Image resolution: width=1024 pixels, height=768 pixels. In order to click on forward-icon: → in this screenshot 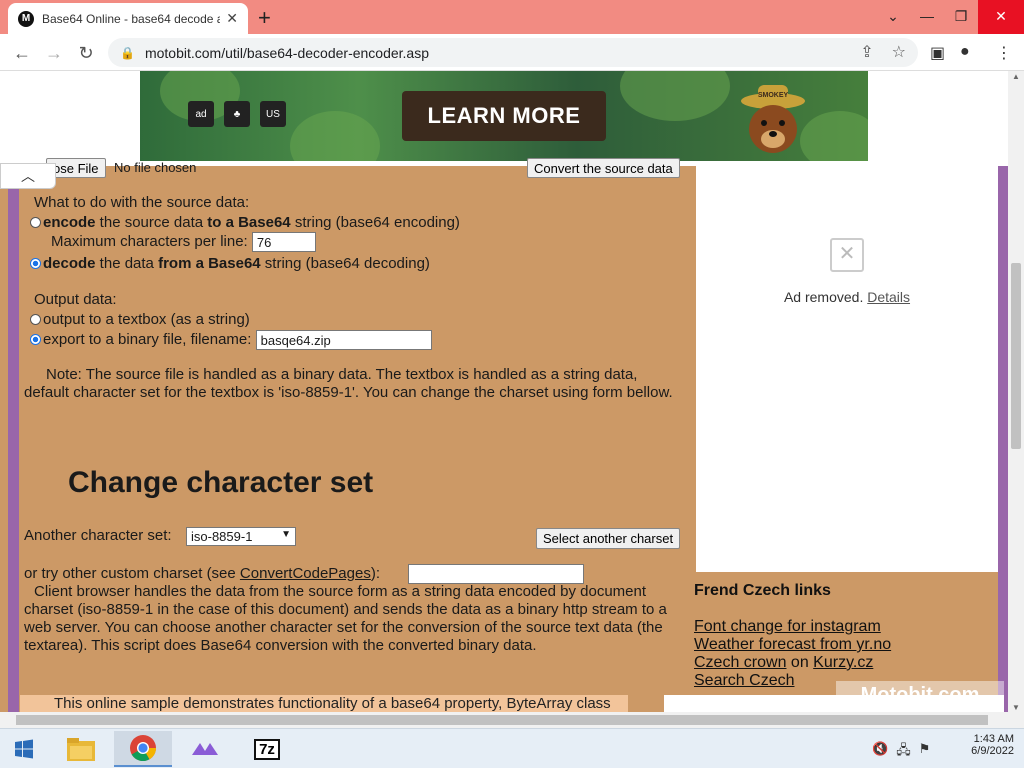, I will do `click(54, 53)`.